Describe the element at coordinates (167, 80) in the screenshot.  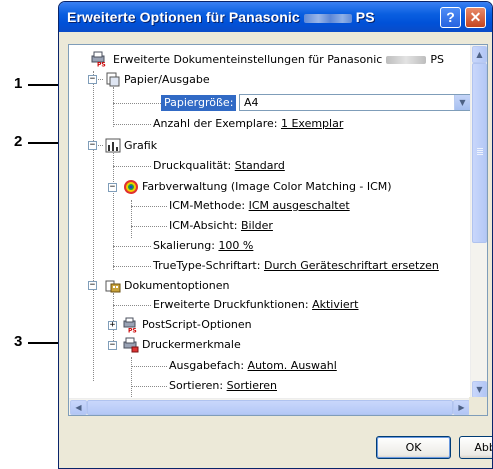
I see `tree-paper-output: Papier/Ausgabe` at that location.